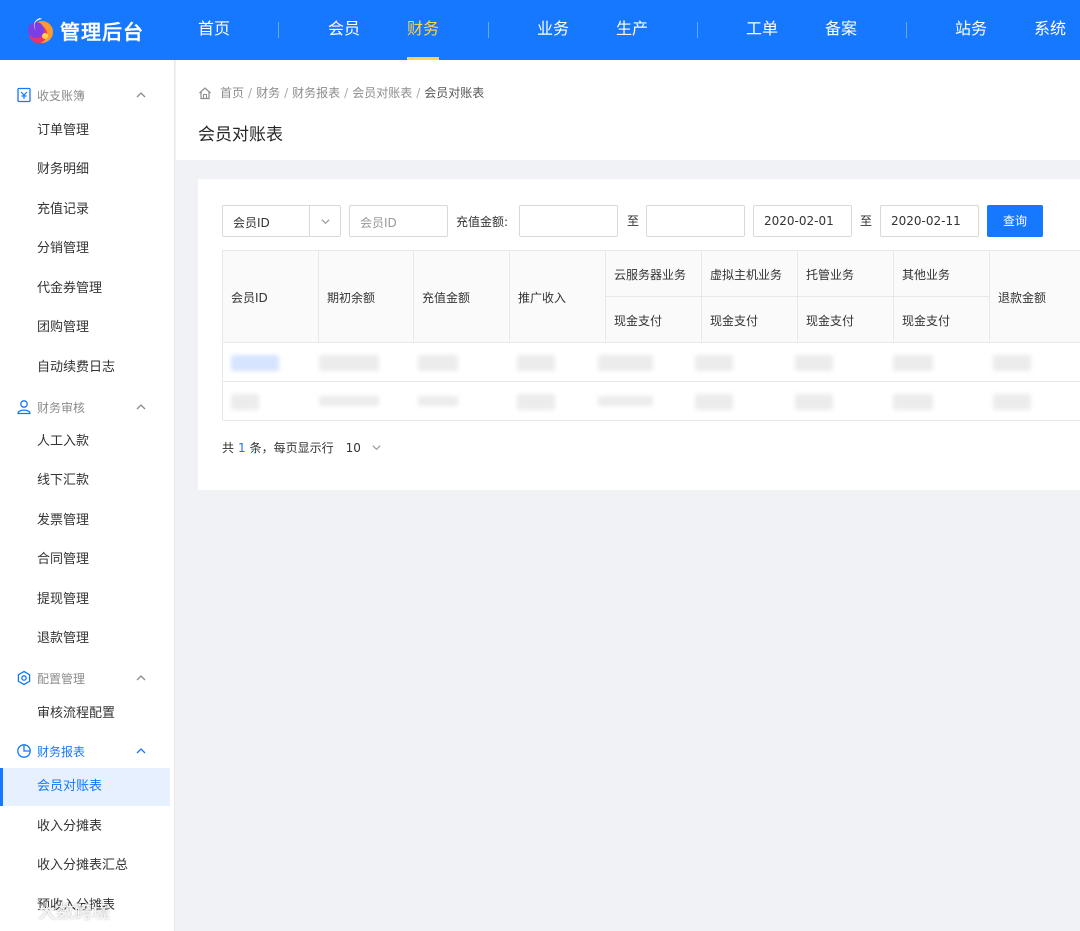 The width and height of the screenshot is (1080, 931). Describe the element at coordinates (341, 92) in the screenshot. I see `breadcrumb: 首页 / 财务 / 财务报表 / 会员对账表 / 会员对账表` at that location.